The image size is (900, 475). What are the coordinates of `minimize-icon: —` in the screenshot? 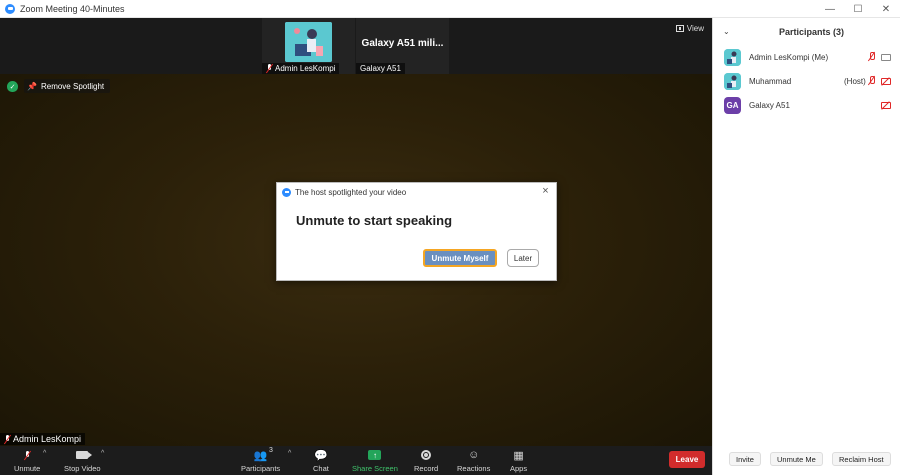 It's located at (830, 9).